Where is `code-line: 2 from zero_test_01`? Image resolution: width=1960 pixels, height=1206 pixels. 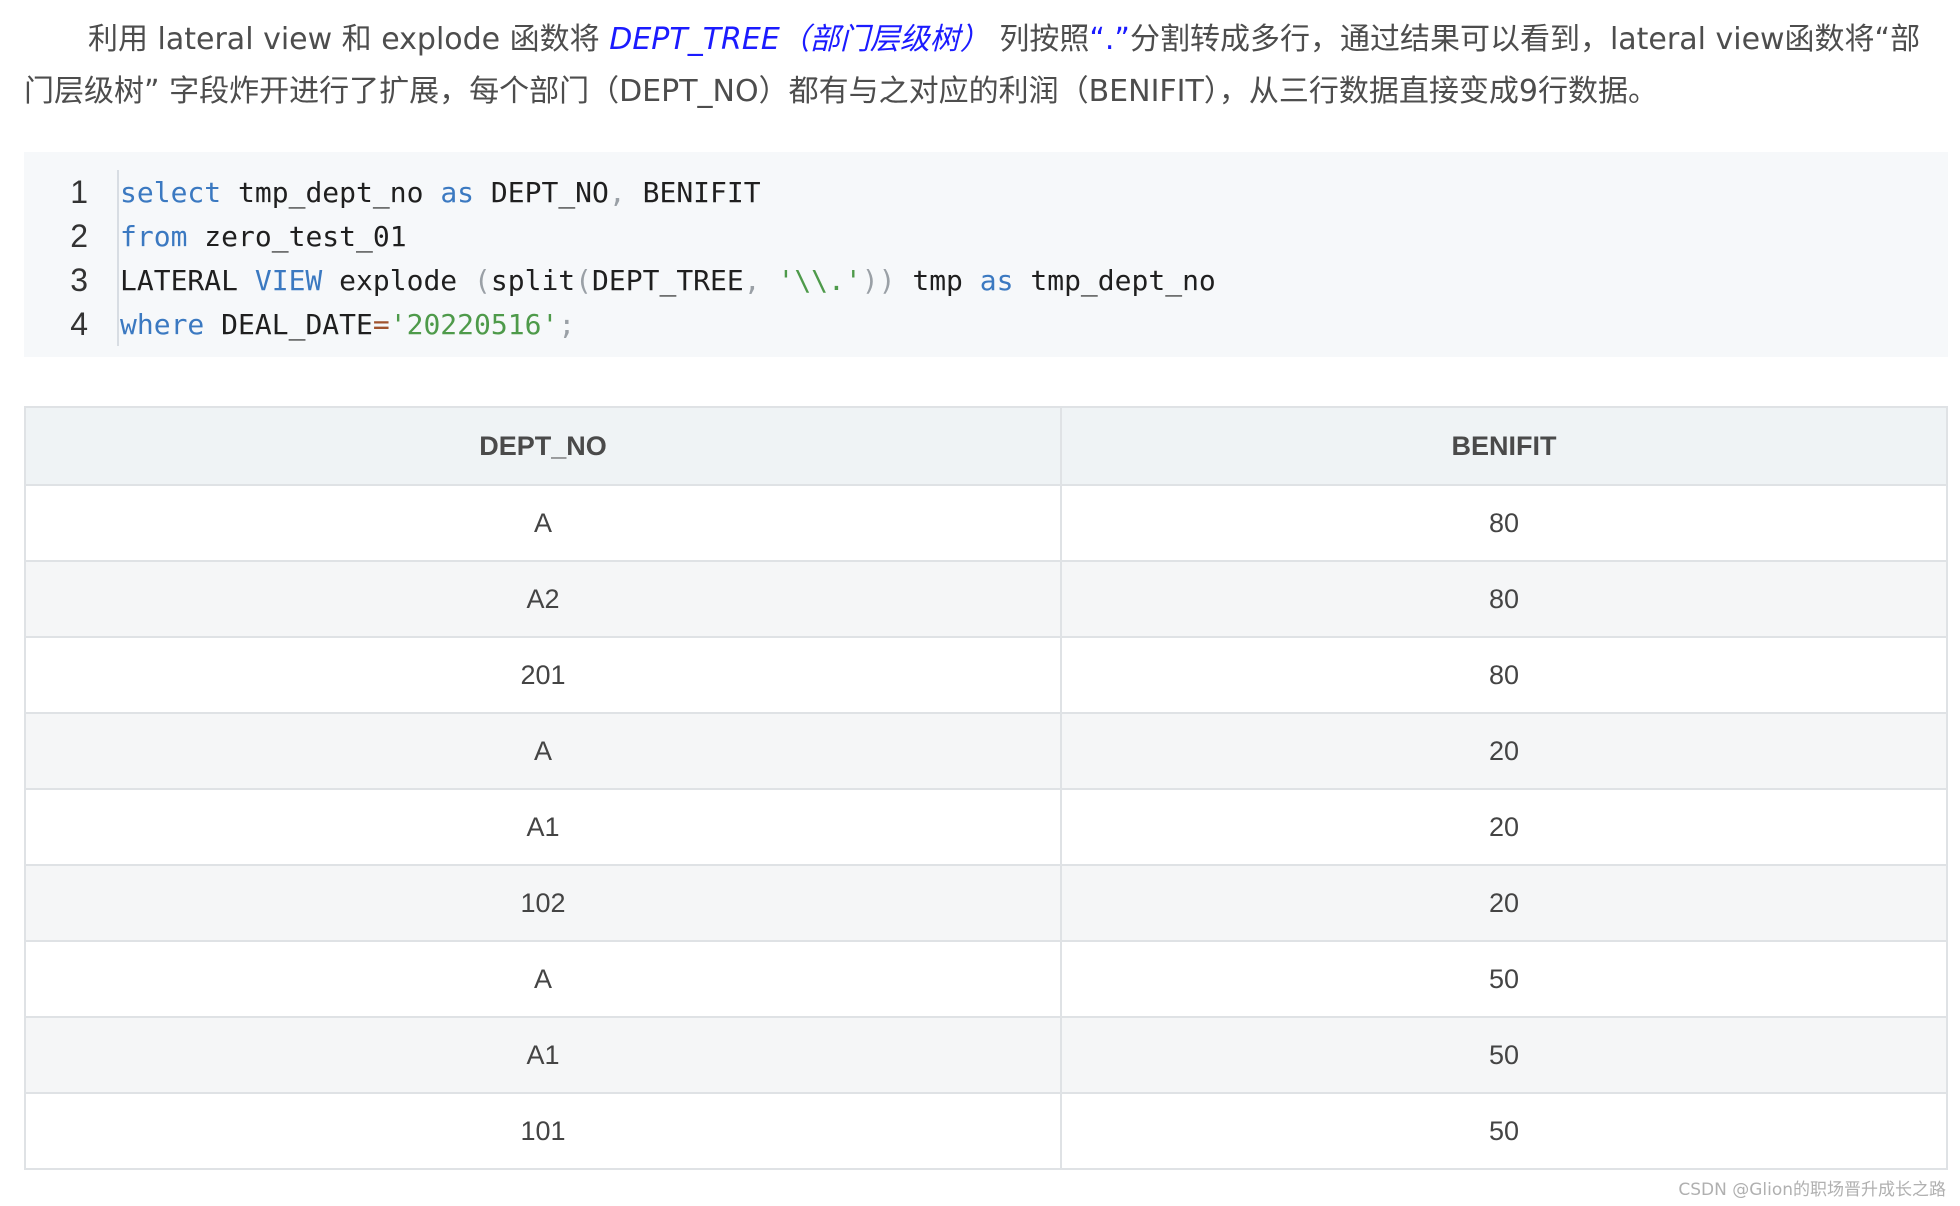 code-line: 2 from zero_test_01 is located at coordinates (986, 236).